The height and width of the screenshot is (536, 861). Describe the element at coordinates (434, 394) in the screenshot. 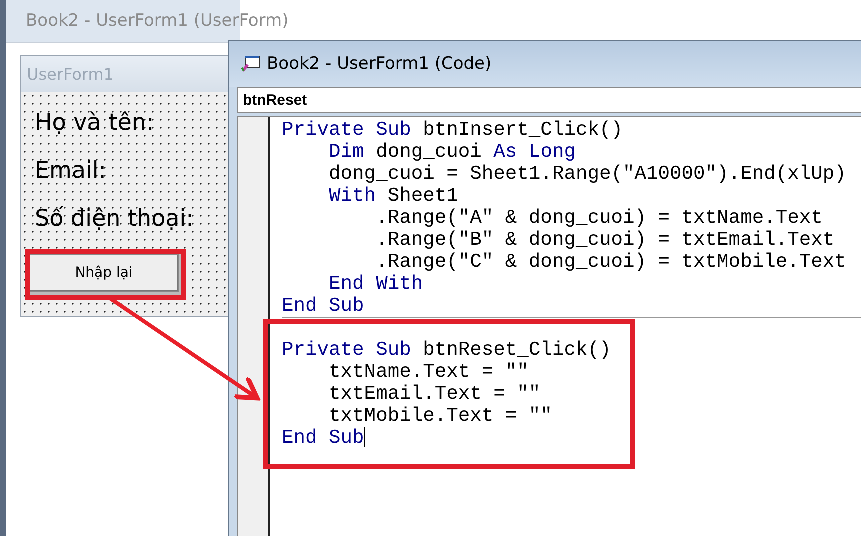

I see `code-line: txtEmail.Text = ""` at that location.